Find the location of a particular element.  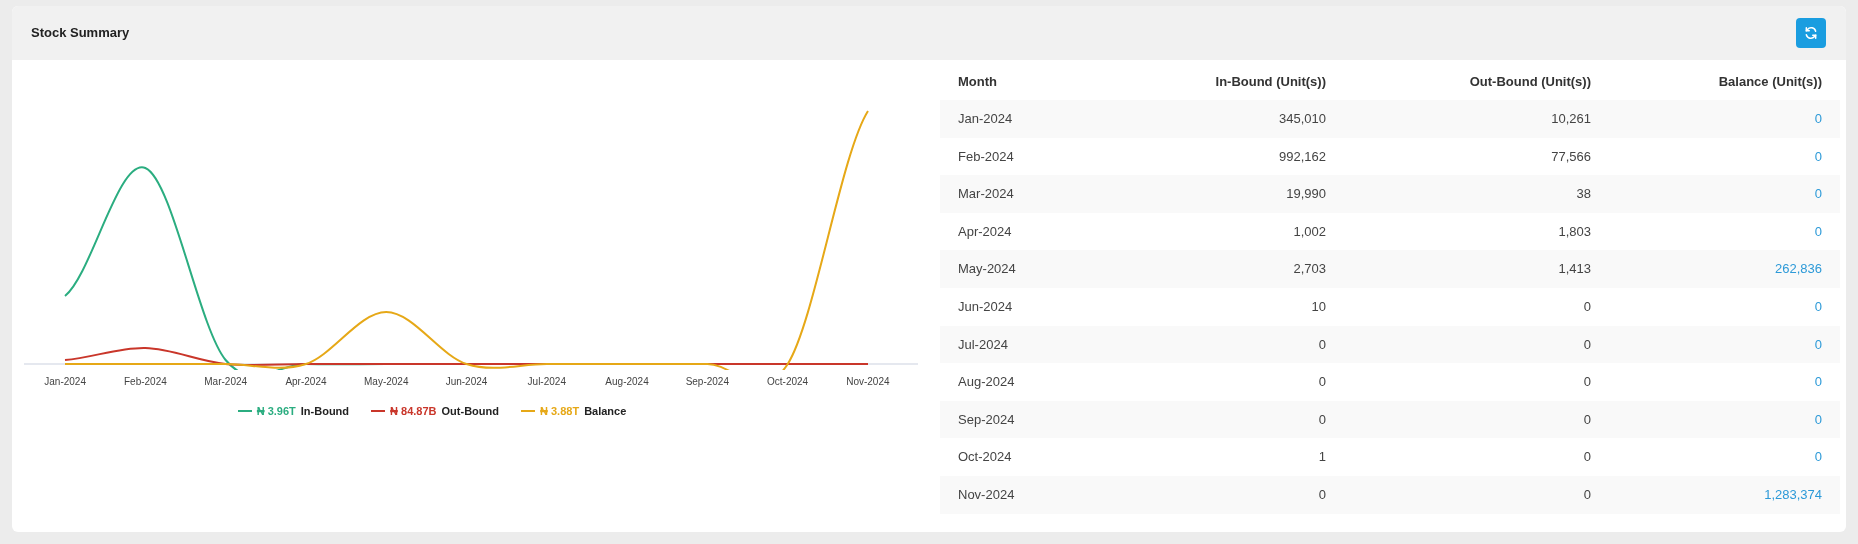

table-cell: Oct-2024 is located at coordinates (1040, 457).